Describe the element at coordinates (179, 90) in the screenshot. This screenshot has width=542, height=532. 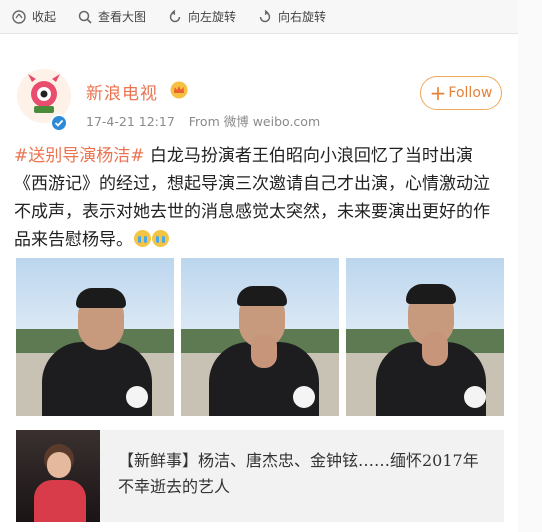
I see `crown-icon` at that location.